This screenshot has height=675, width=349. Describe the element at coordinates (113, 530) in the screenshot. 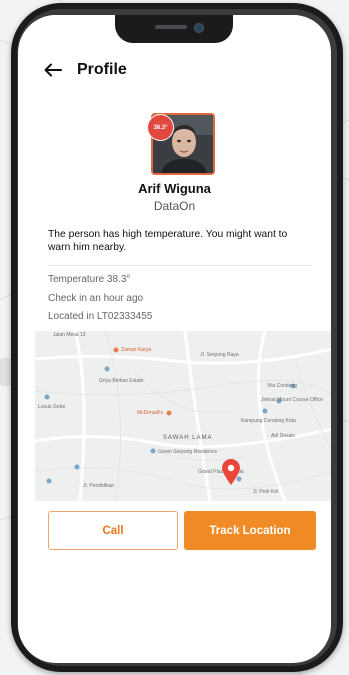

I see `call-button: Call` at that location.